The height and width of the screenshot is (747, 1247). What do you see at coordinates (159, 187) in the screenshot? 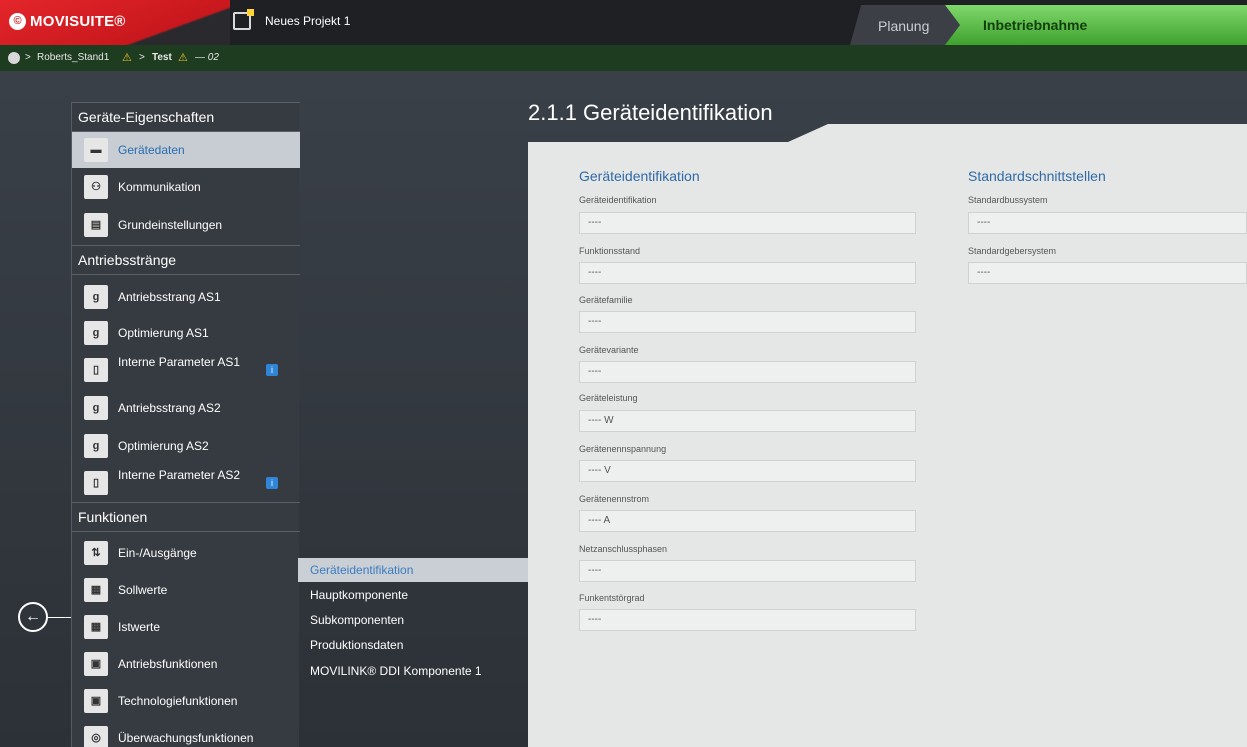
I see `nav-item-label: Kommunikation` at bounding box center [159, 187].